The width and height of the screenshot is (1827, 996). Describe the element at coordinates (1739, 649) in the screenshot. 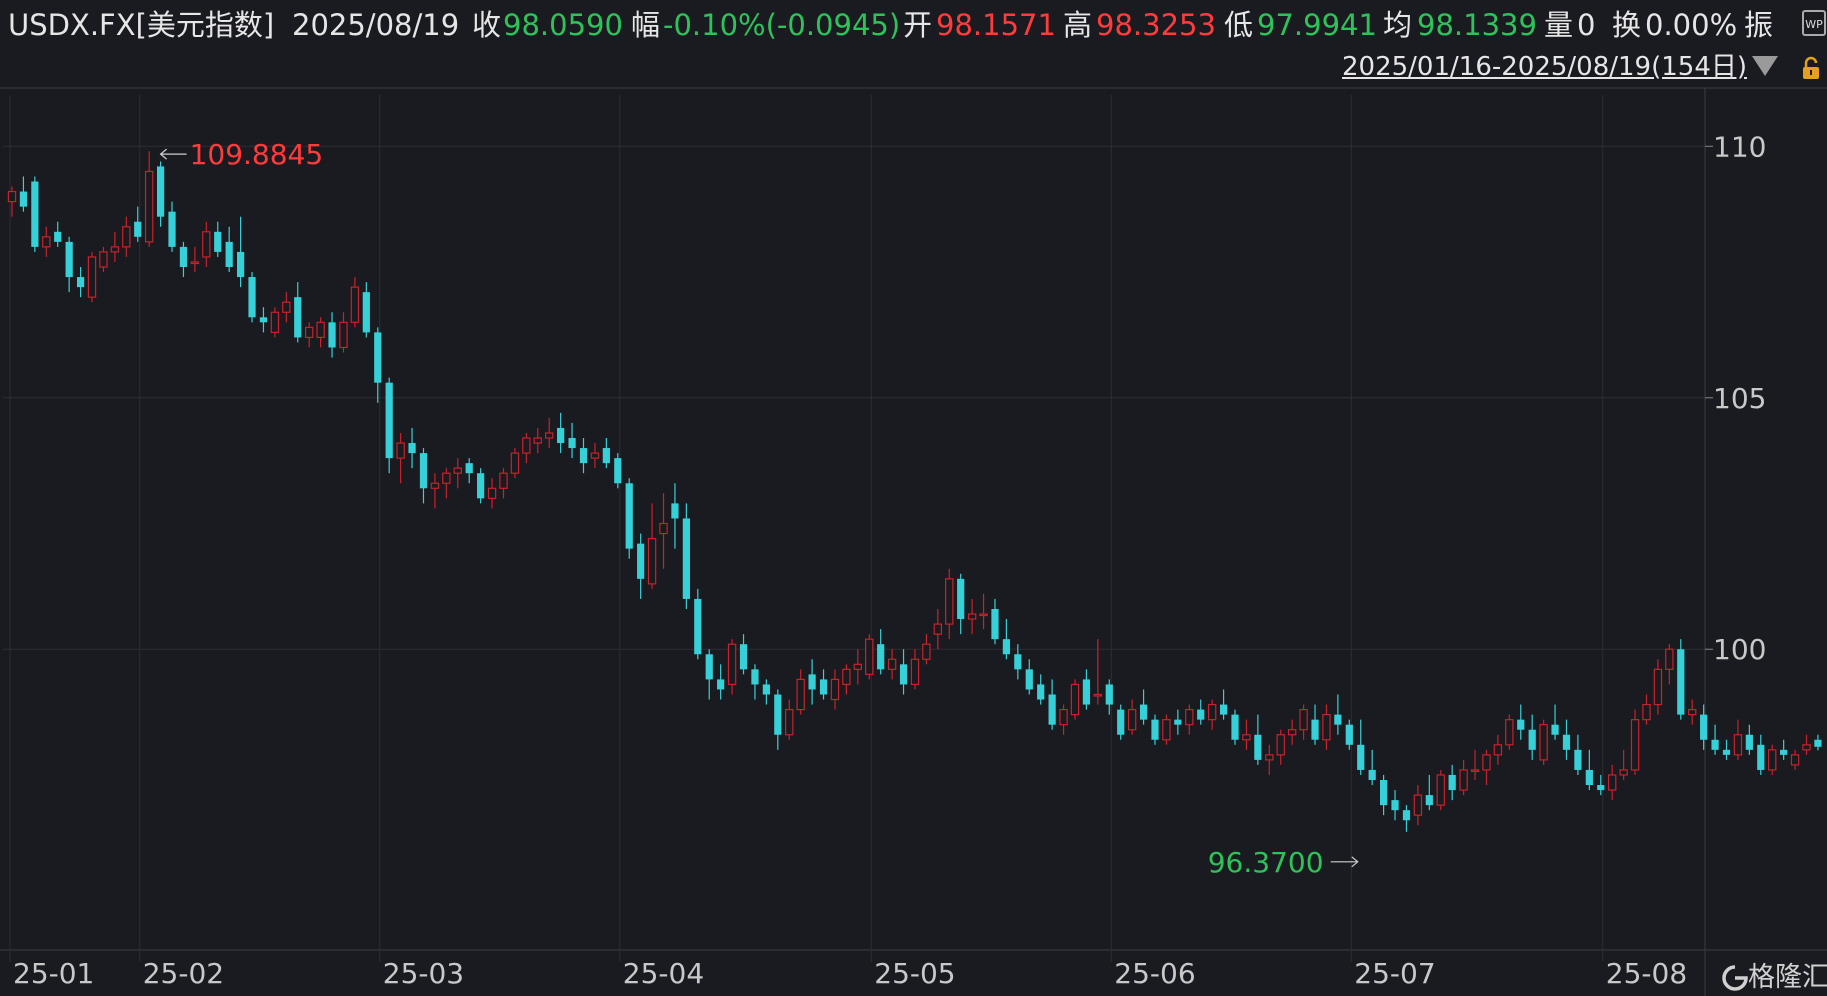

I see `y-tick-label: 100` at that location.